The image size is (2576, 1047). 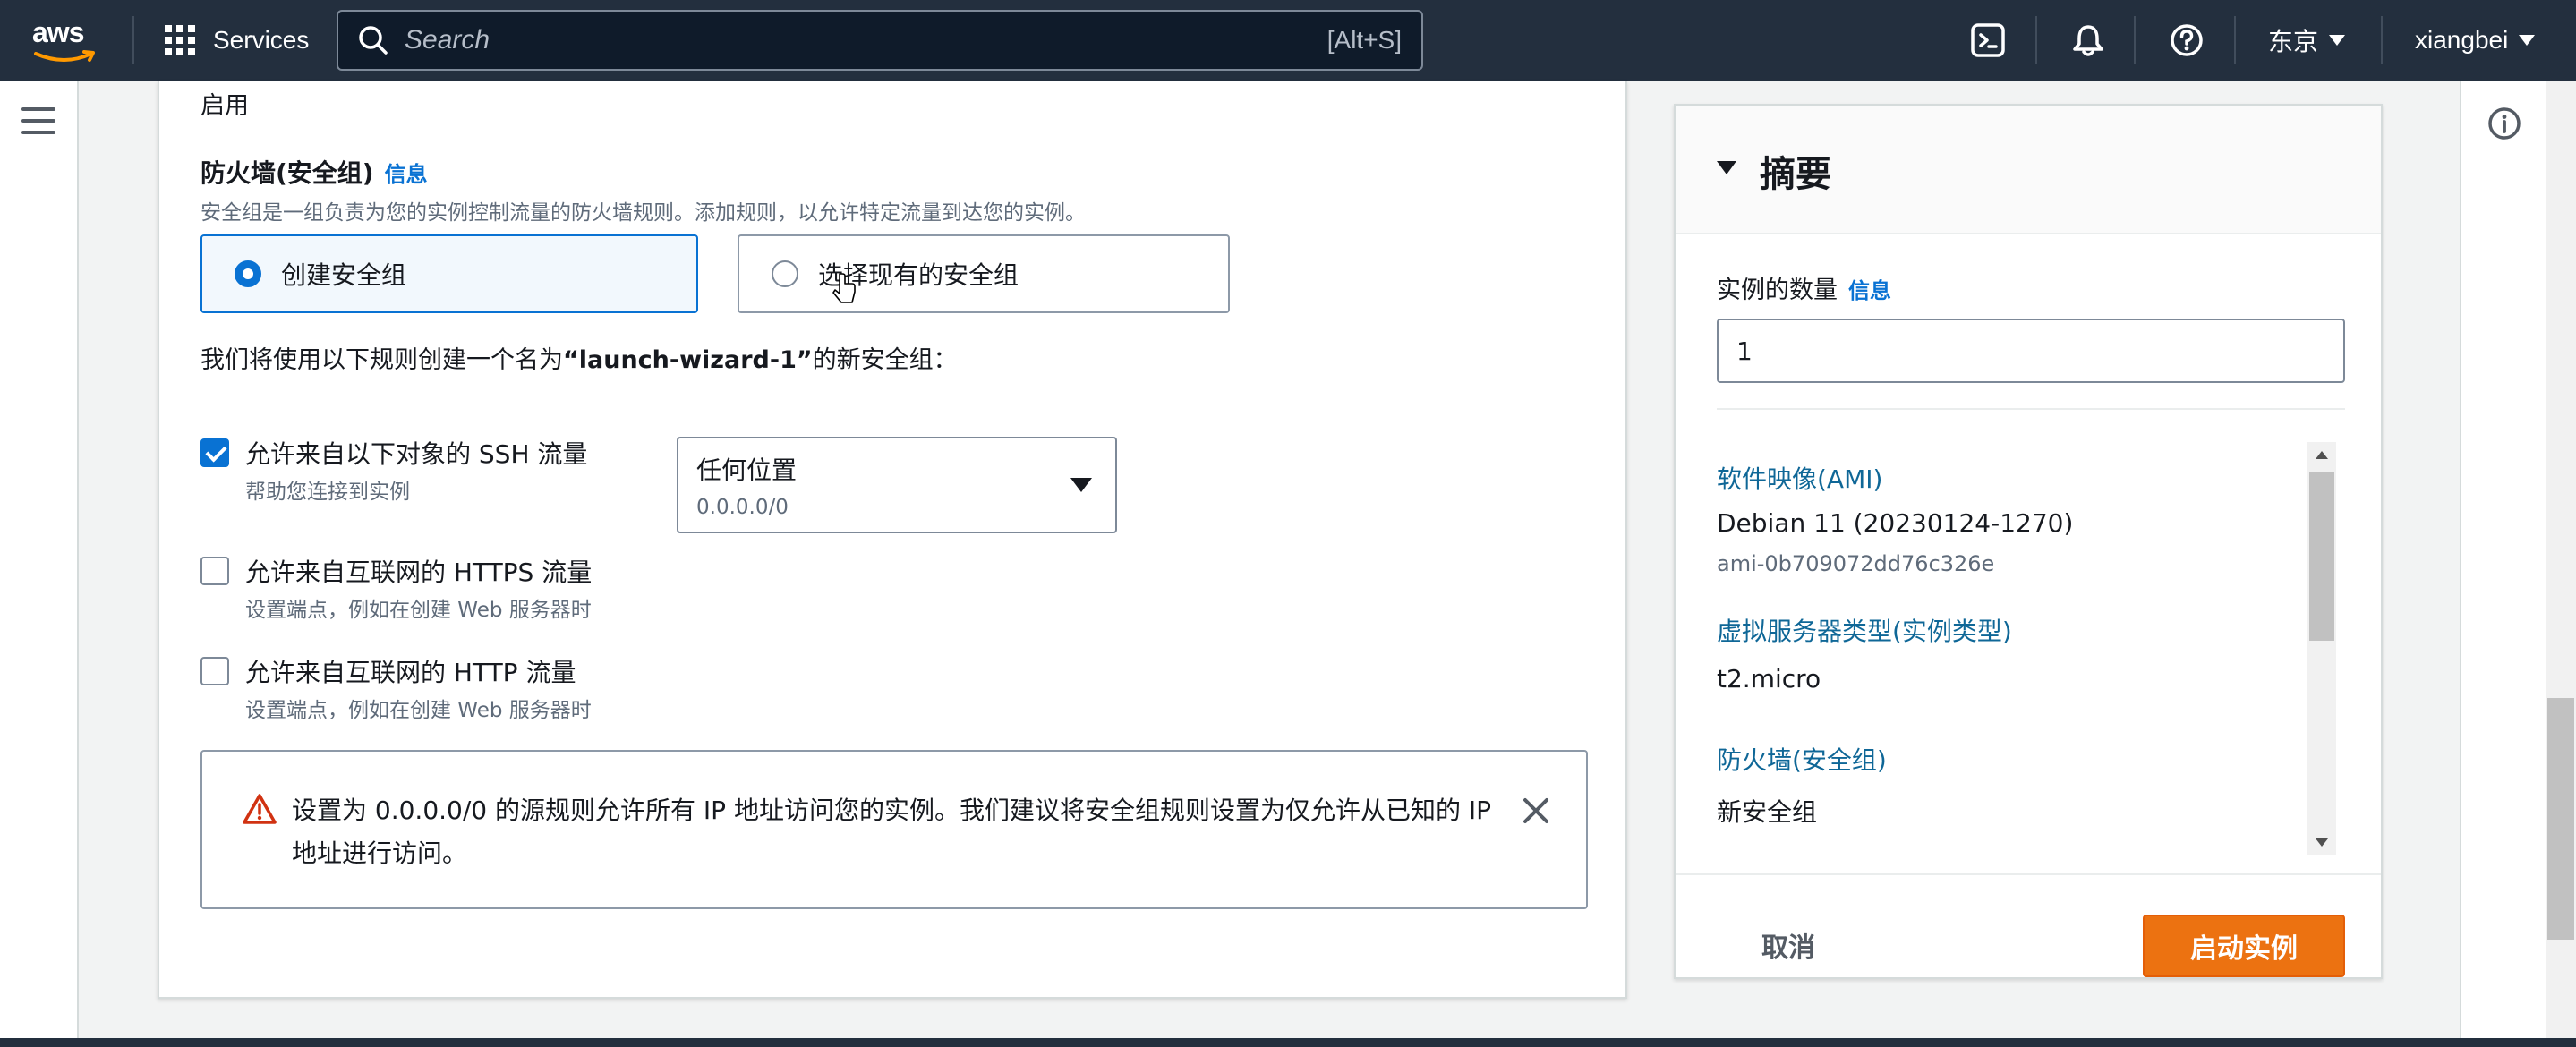 What do you see at coordinates (410, 672) in the screenshot?
I see `http-rule-label: 允许来自互联网的 HTTP 流量` at bounding box center [410, 672].